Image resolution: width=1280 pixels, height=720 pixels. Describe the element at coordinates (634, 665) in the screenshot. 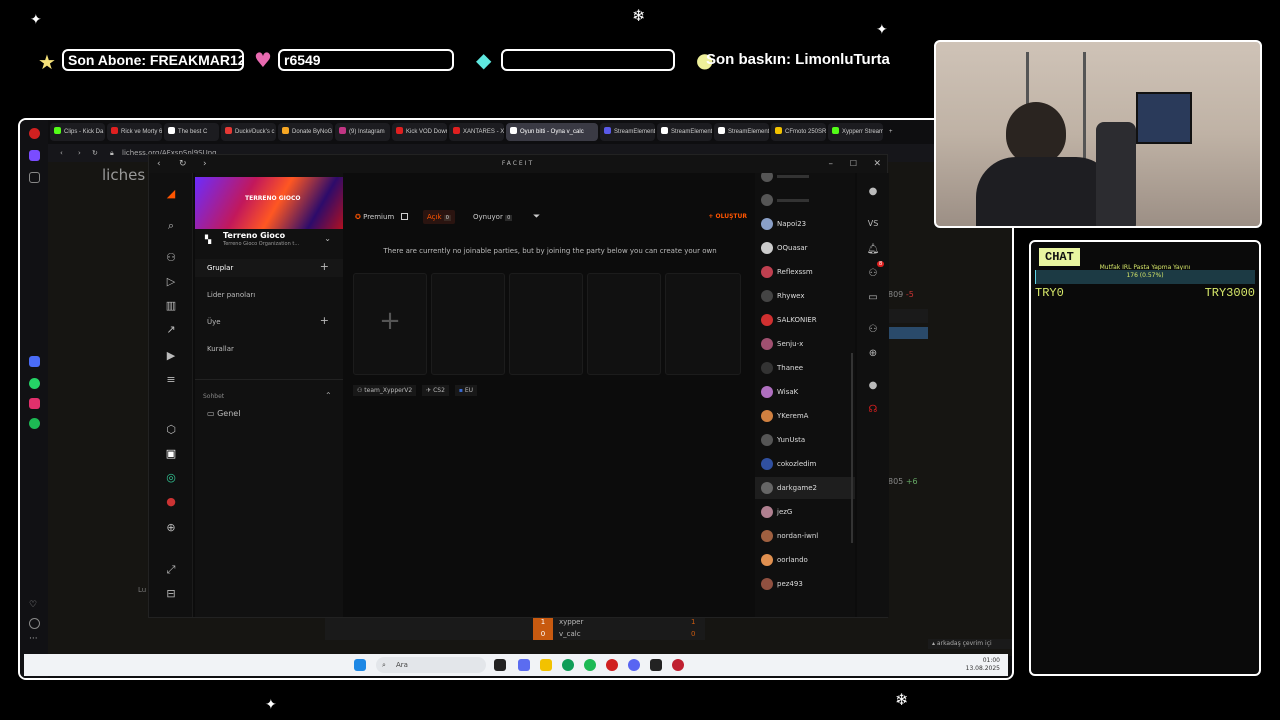

I see `discord-icon` at that location.